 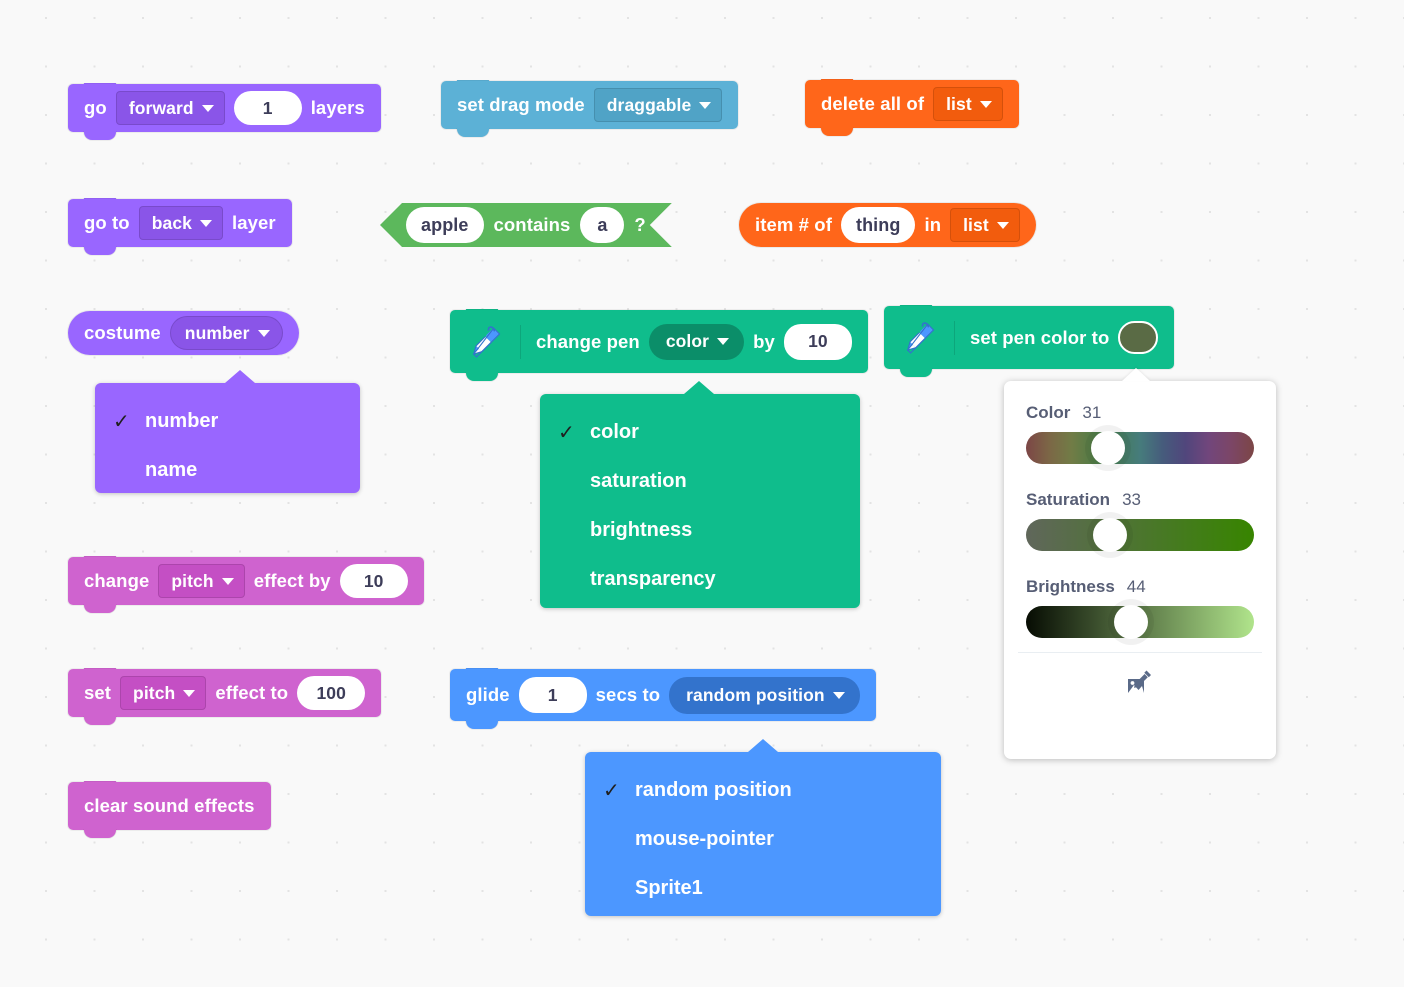 I want to click on slider-thumb-color, so click(x=1108, y=448).